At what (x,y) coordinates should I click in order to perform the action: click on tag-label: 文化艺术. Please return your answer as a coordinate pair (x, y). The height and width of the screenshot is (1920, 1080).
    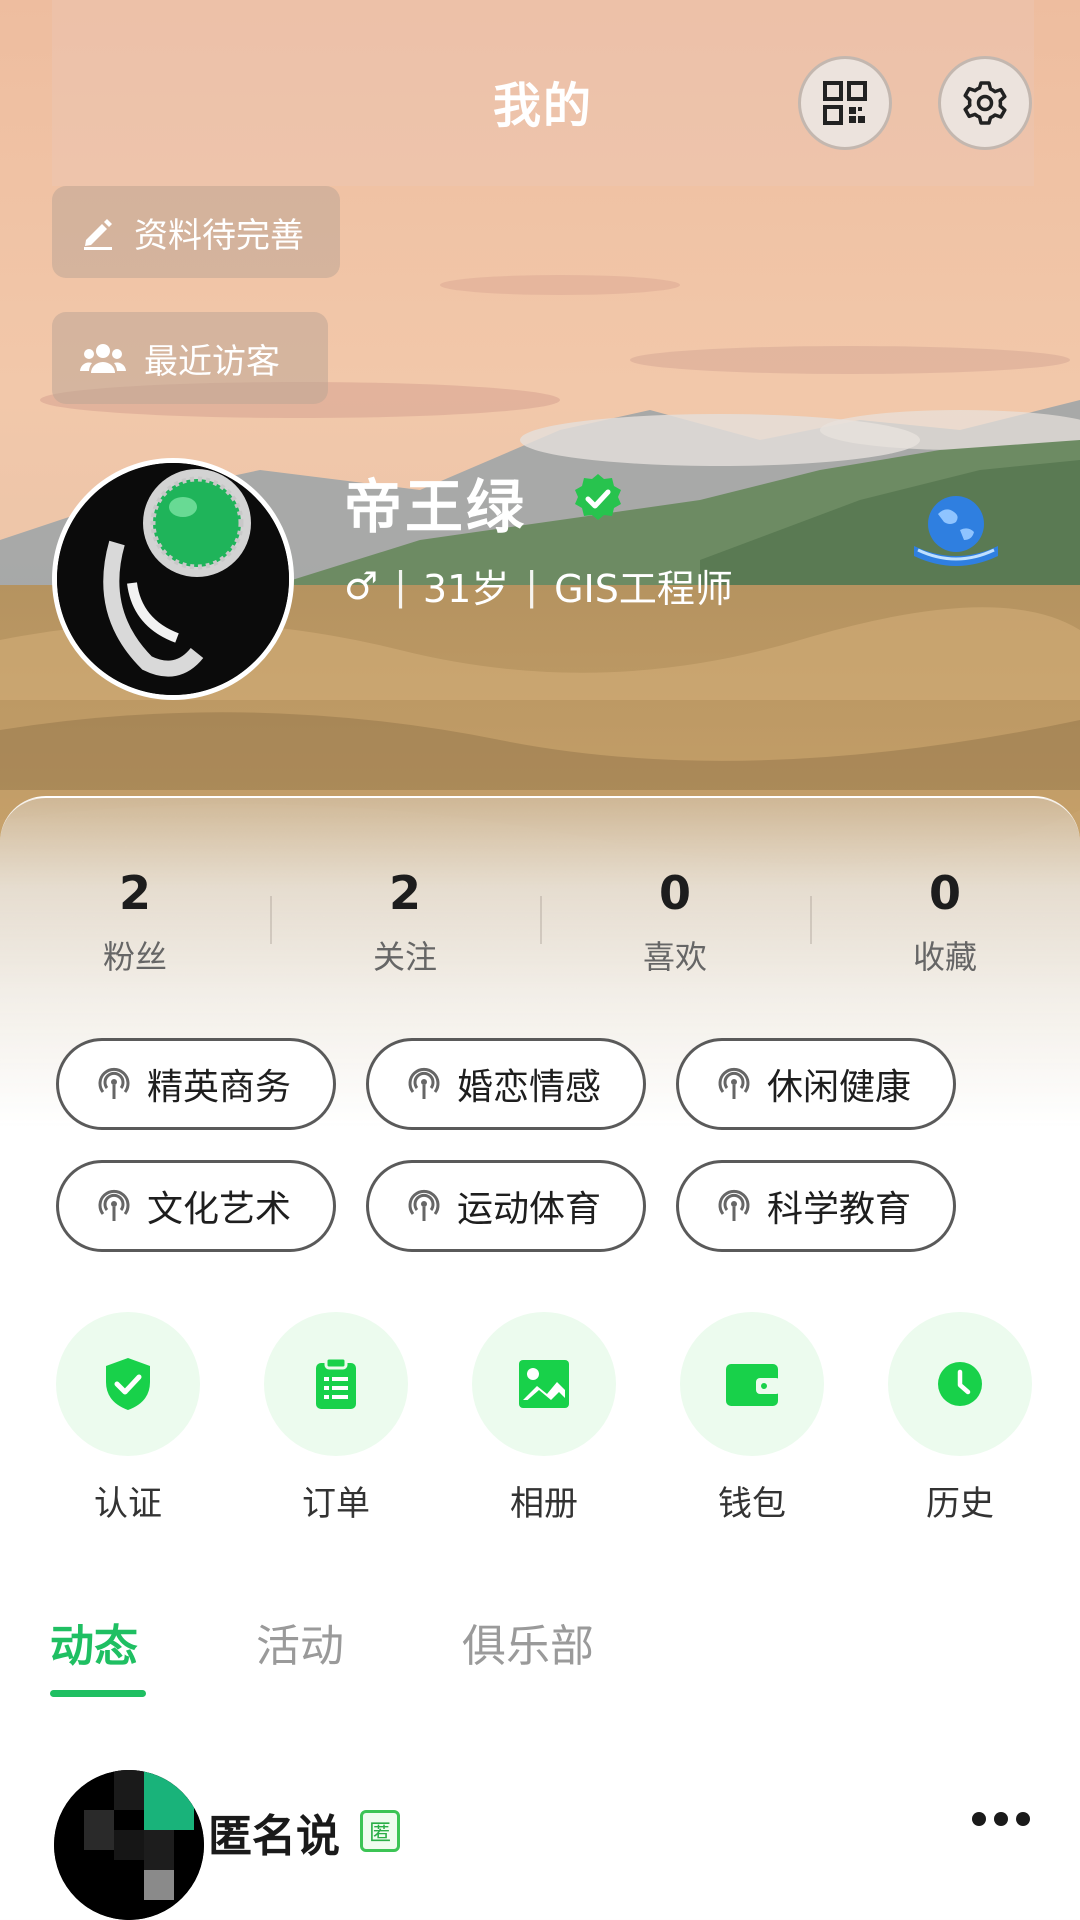
    Looking at the image, I should click on (219, 1209).